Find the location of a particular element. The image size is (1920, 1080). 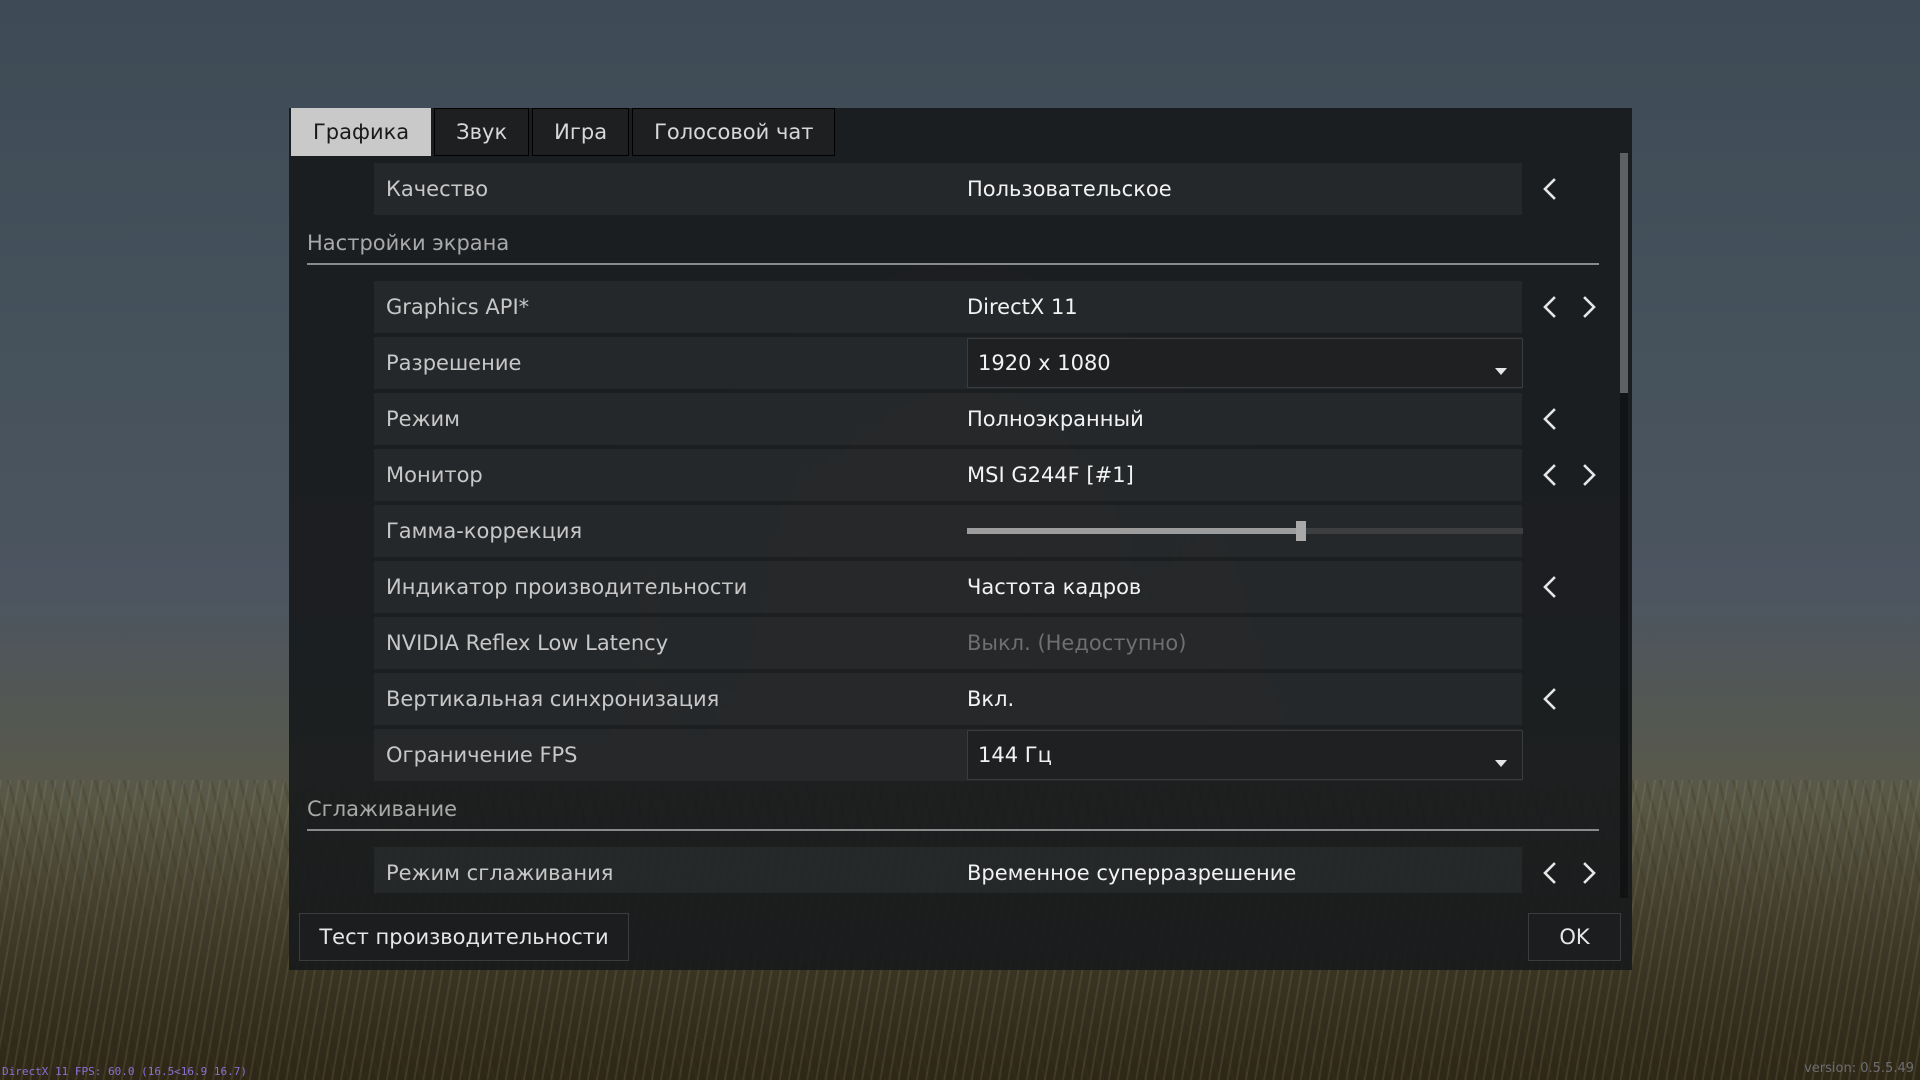

setting-value: Частота кадров is located at coordinates (1054, 587).